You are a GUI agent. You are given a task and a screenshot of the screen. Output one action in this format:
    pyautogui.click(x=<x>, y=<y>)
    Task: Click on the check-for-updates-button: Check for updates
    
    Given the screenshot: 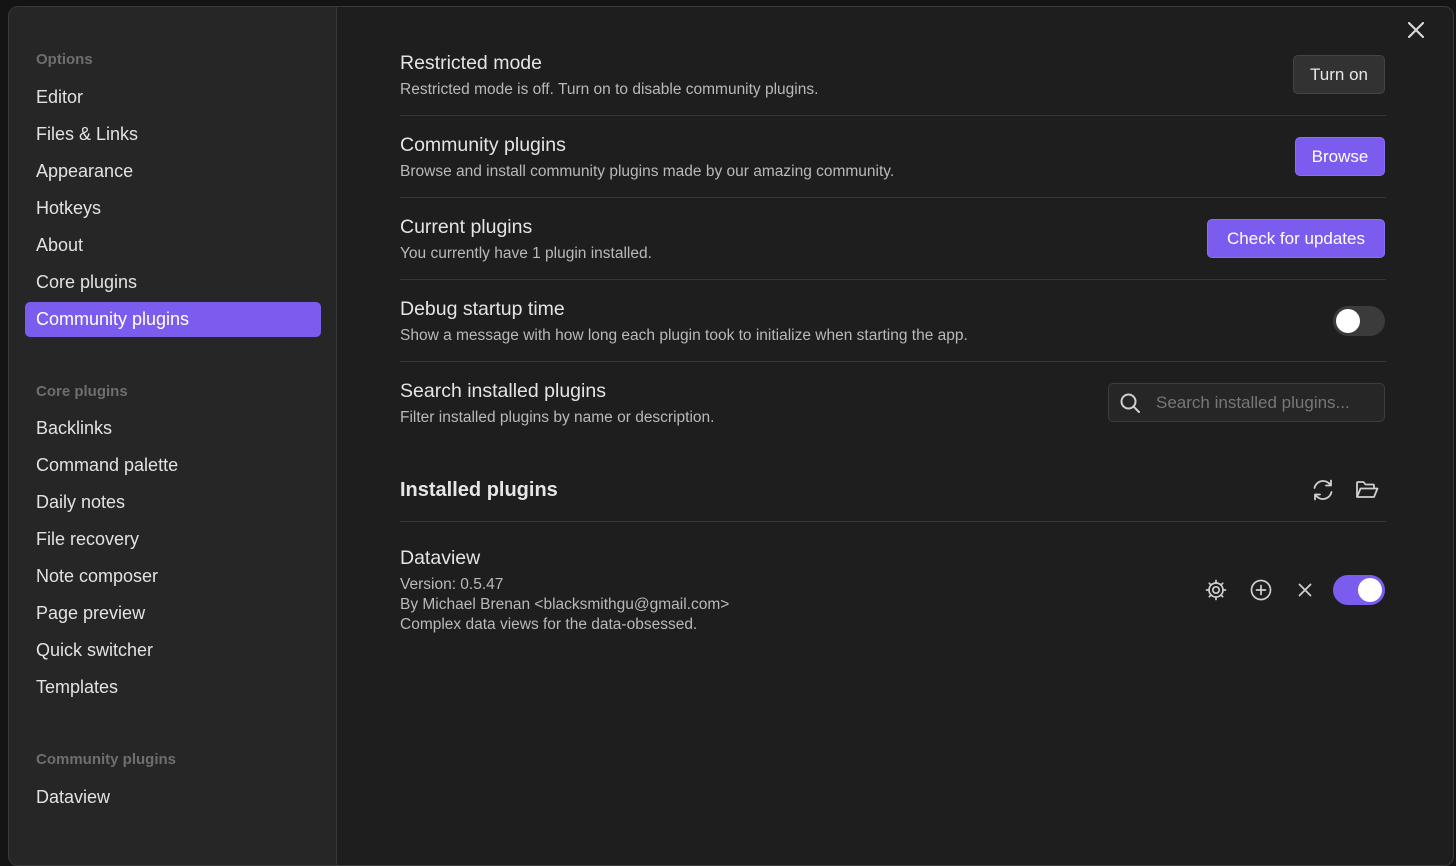 What is the action you would take?
    pyautogui.click(x=1296, y=238)
    